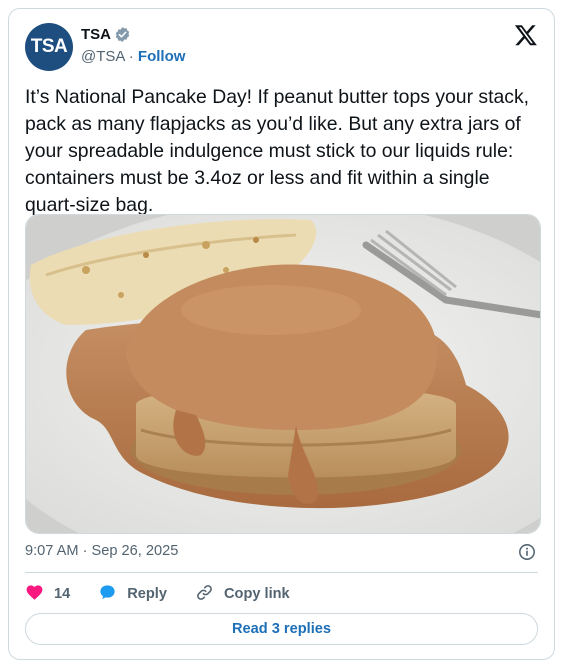  I want to click on reply-button: Reply, so click(132, 594).